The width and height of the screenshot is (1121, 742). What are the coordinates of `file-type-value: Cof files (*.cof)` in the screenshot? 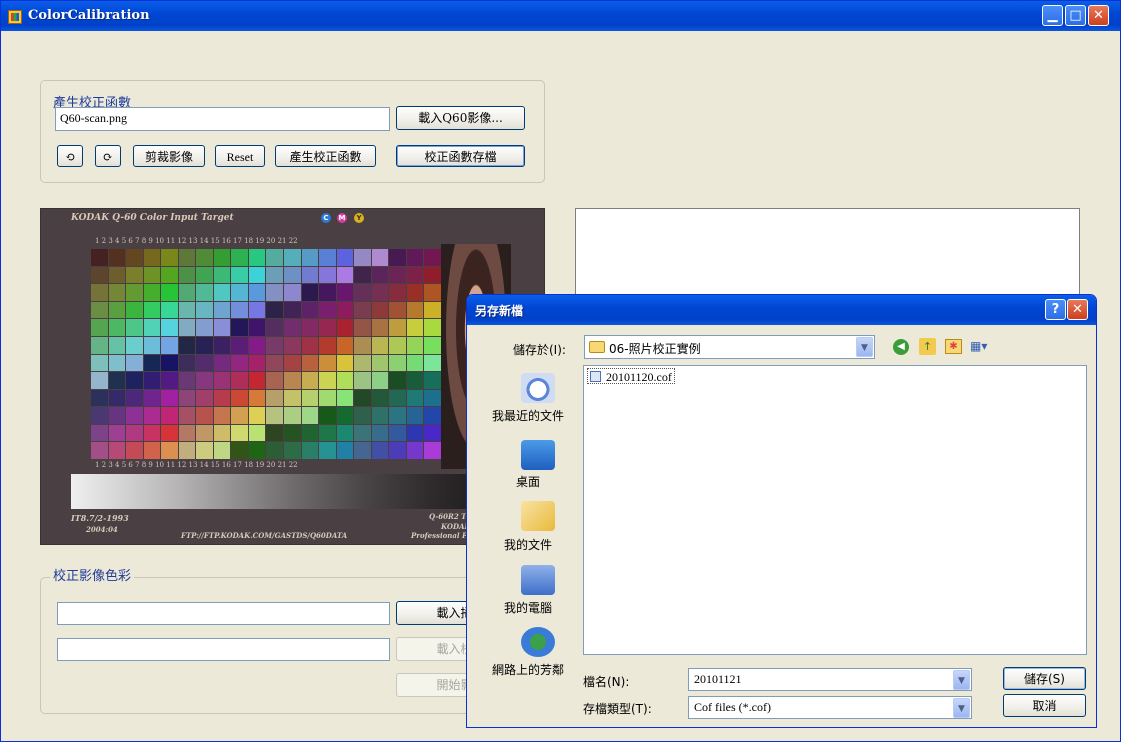 It's located at (732, 707).